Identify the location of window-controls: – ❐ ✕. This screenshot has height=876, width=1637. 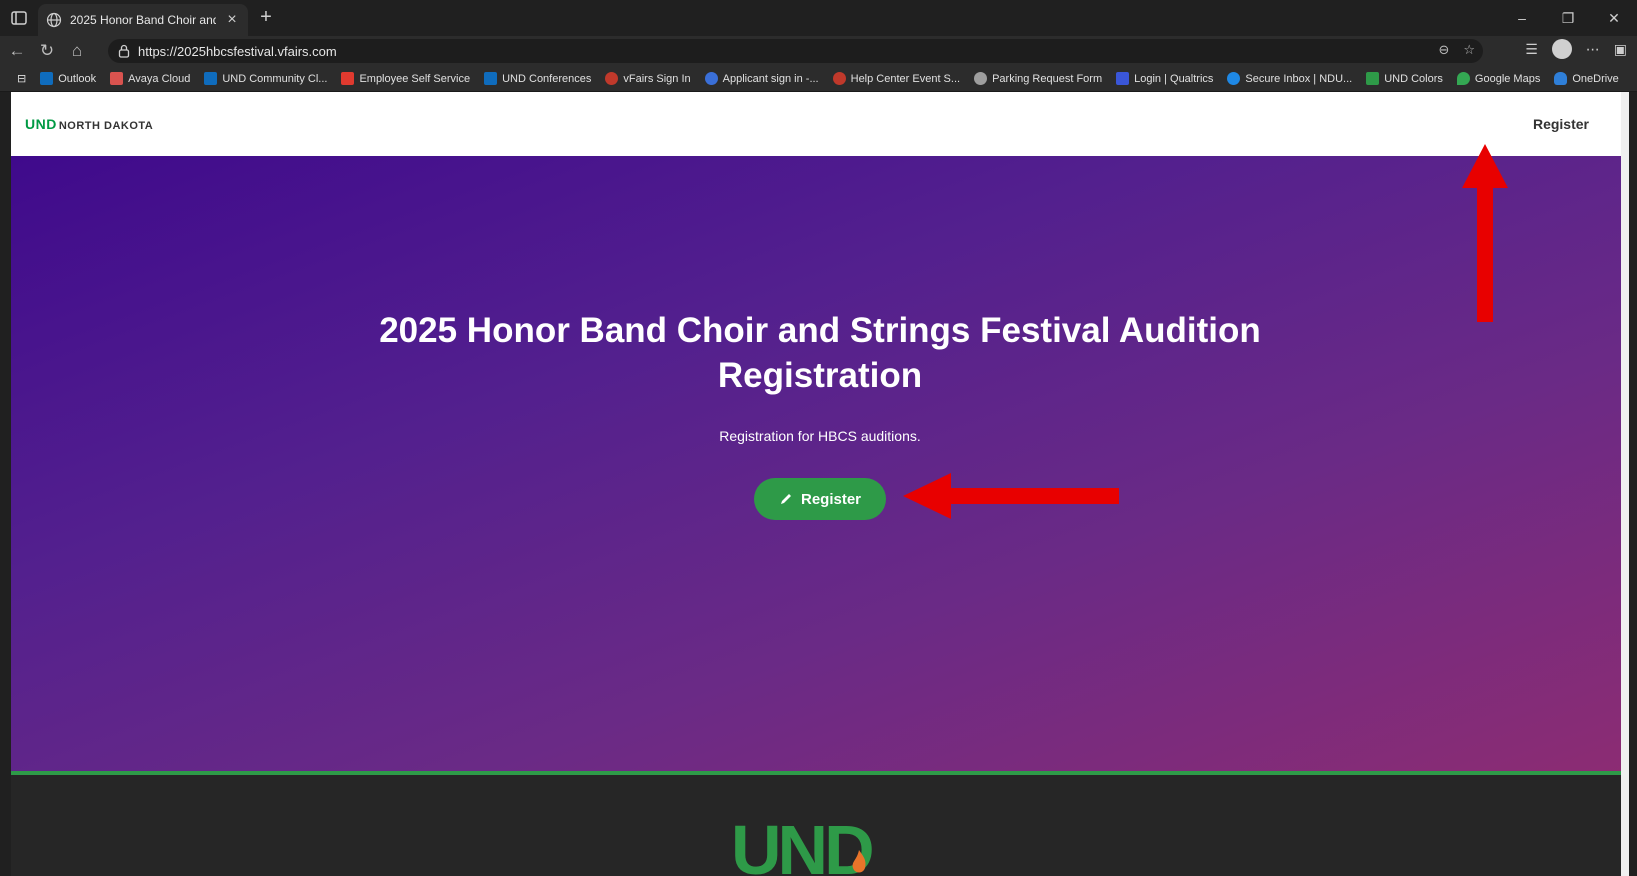
(1568, 18).